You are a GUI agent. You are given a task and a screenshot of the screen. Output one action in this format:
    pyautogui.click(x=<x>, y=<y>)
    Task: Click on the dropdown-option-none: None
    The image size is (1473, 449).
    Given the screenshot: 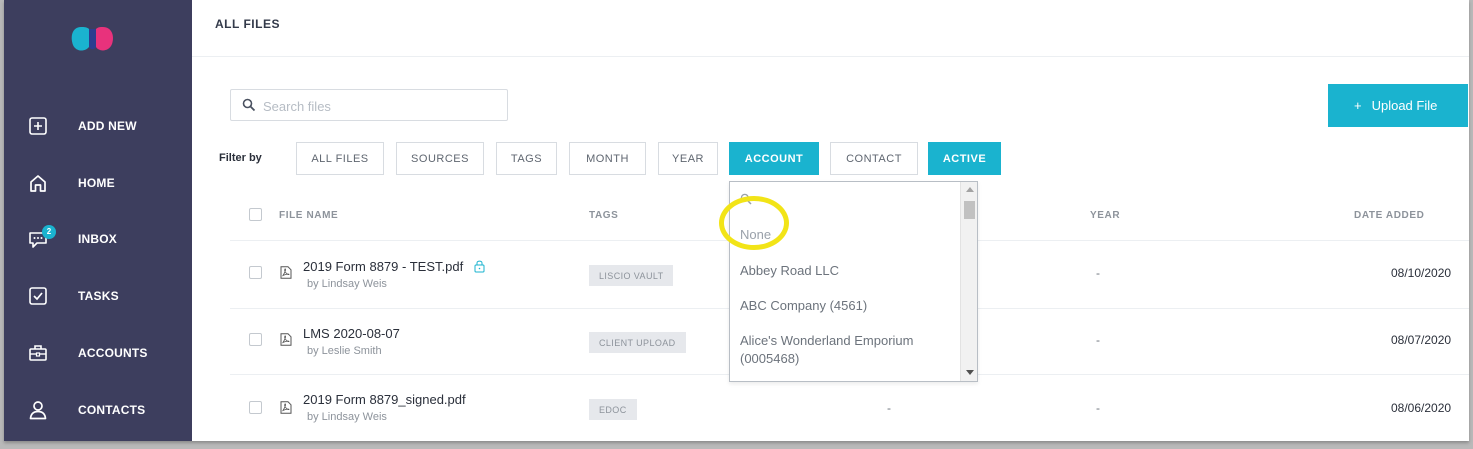 What is the action you would take?
    pyautogui.click(x=847, y=235)
    